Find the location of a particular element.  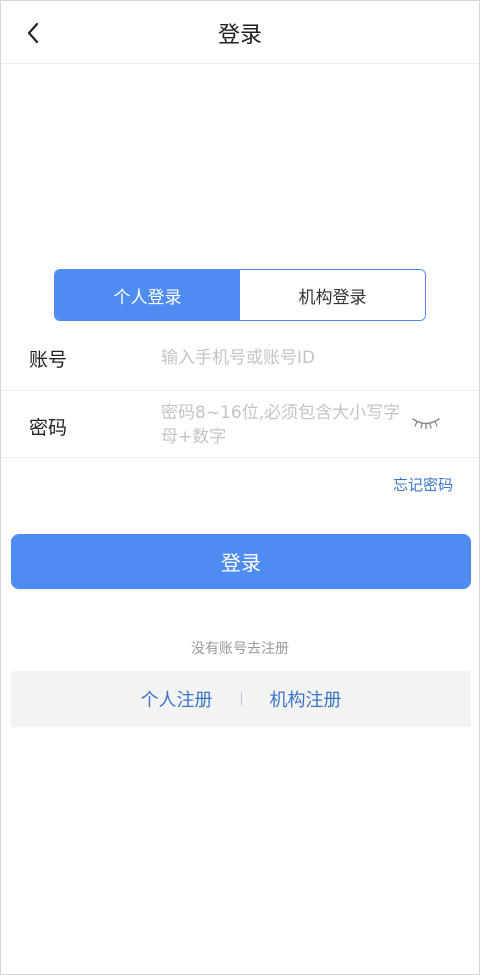

page-title: 登录 is located at coordinates (239, 35).